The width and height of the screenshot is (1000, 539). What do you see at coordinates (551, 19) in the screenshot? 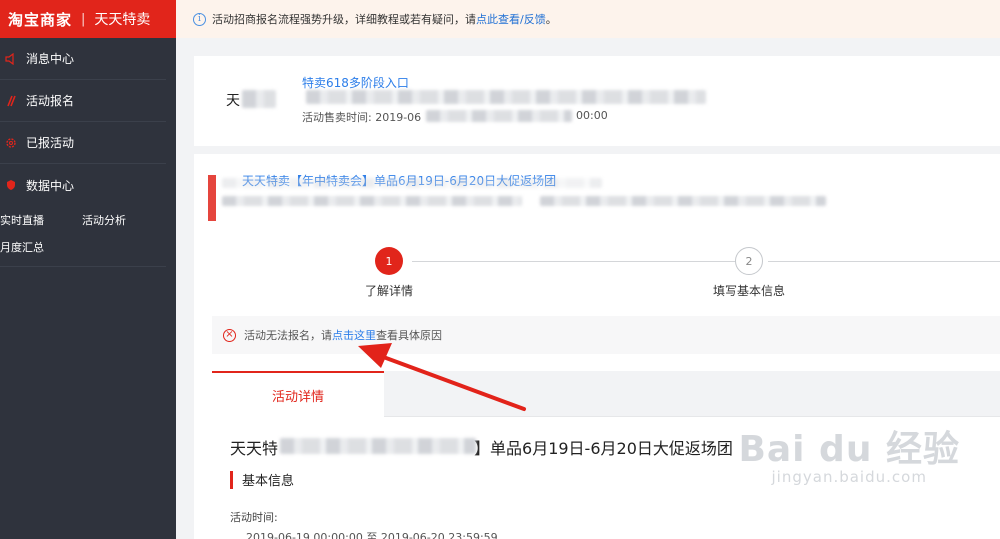
I see `notice-end: 。` at bounding box center [551, 19].